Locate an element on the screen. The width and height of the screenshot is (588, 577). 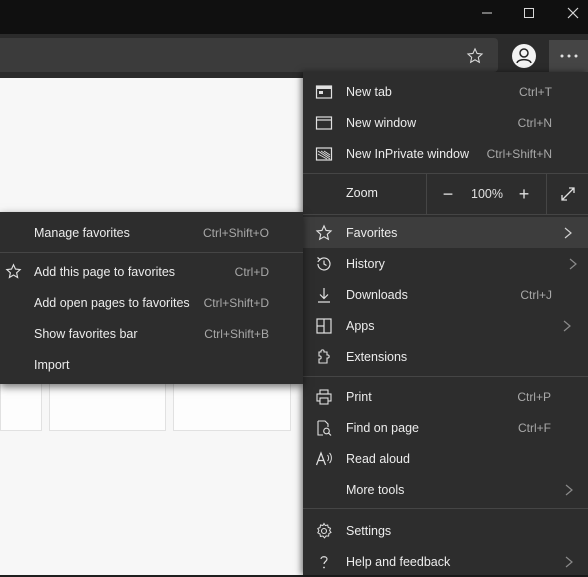
zoom-in-button: + is located at coordinates (524, 194).